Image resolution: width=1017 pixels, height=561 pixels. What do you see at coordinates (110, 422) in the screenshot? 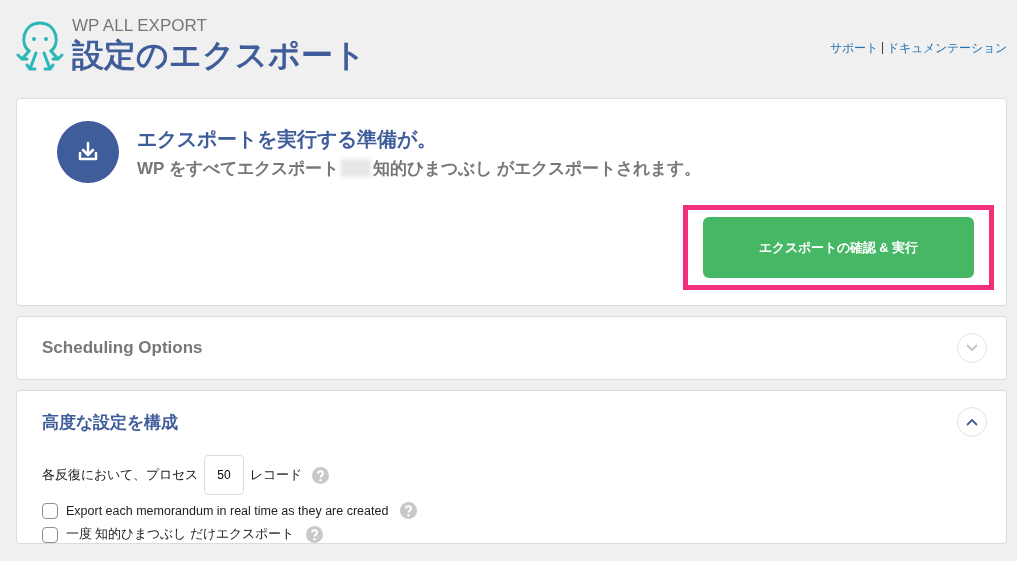
I see `section-title: 高度な設定を構成` at bounding box center [110, 422].